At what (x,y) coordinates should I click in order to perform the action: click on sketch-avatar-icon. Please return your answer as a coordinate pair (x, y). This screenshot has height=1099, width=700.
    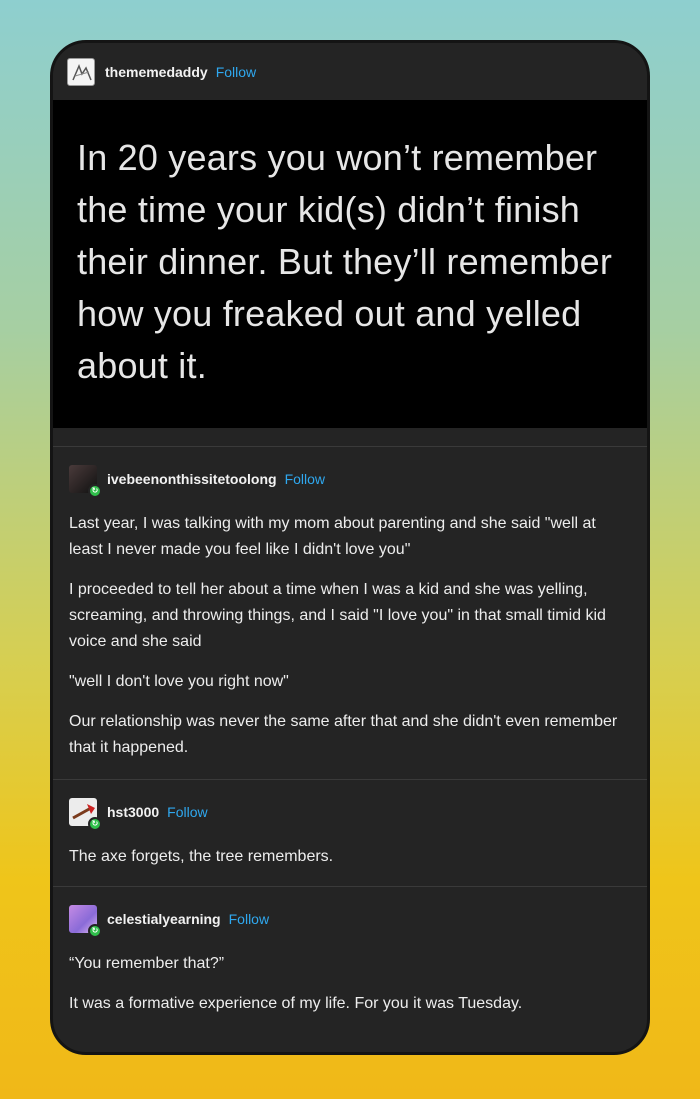
    Looking at the image, I should click on (82, 71).